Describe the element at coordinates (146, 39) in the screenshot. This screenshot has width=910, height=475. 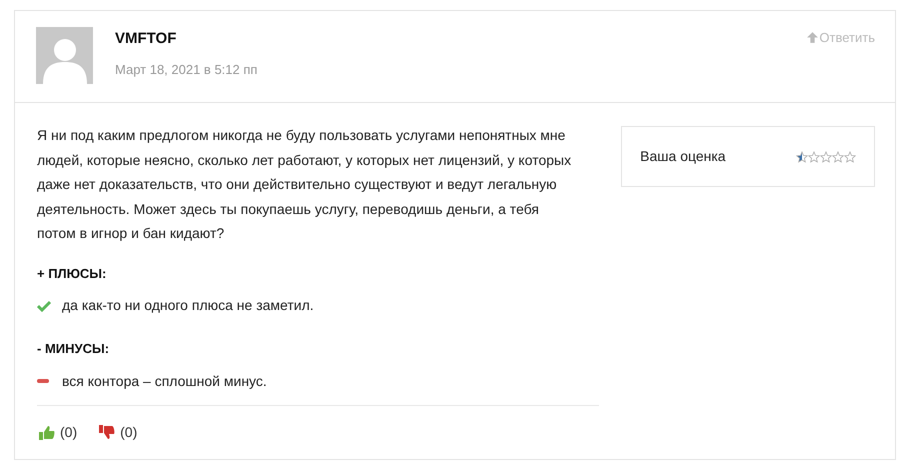
I see `author-name: VMFTOF` at that location.